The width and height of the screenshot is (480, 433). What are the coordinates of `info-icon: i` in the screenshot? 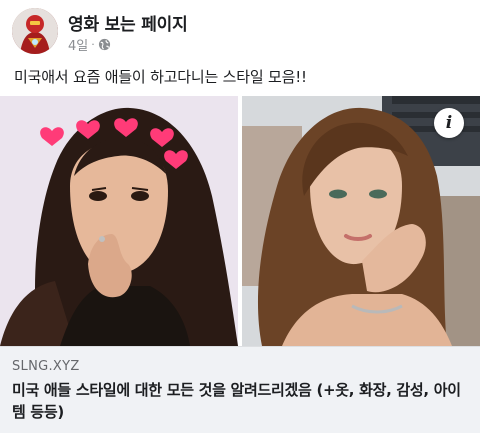 It's located at (449, 123).